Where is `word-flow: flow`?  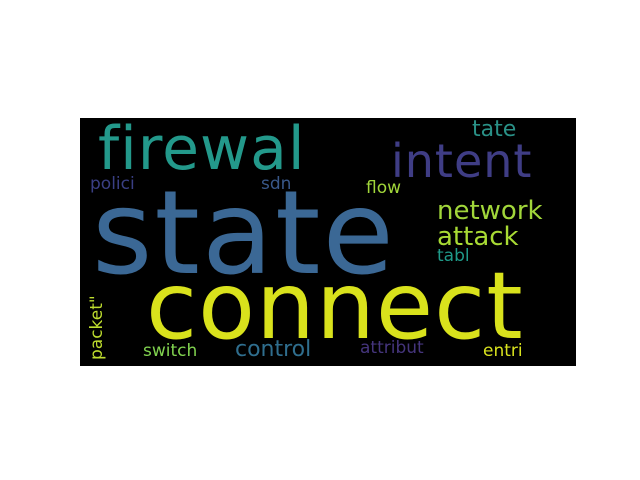 word-flow: flow is located at coordinates (384, 188).